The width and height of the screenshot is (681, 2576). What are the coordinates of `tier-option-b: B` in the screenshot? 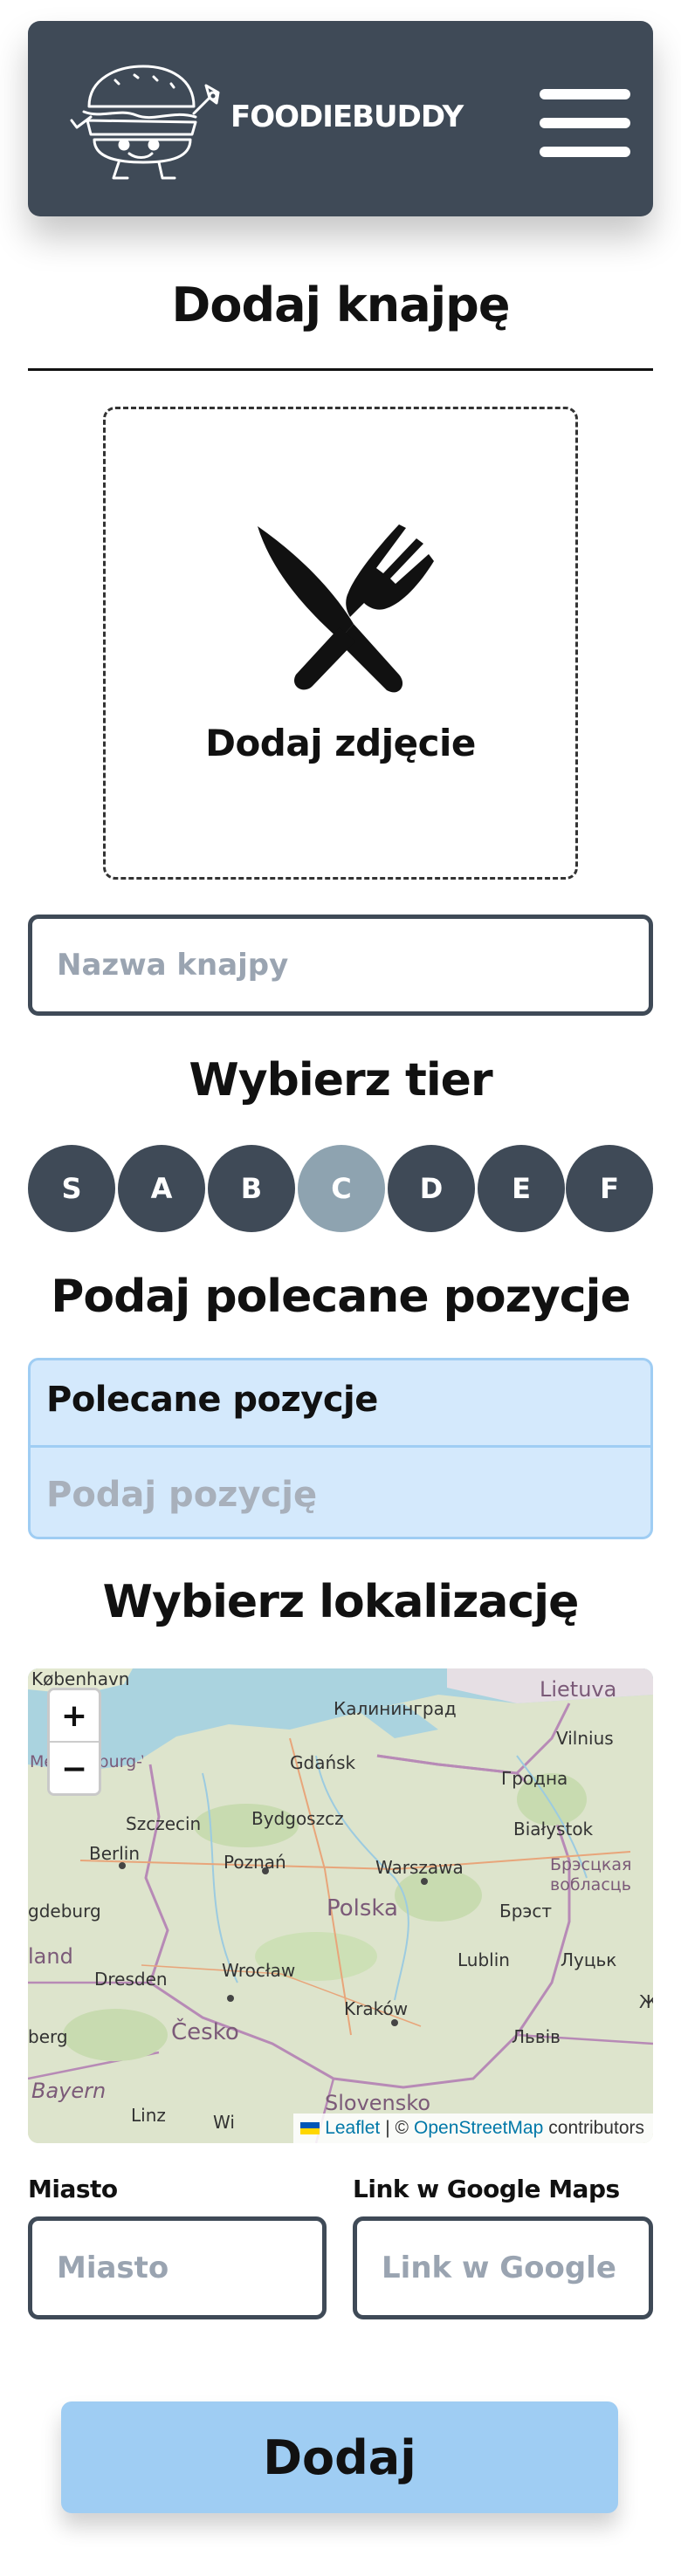 It's located at (252, 1189).